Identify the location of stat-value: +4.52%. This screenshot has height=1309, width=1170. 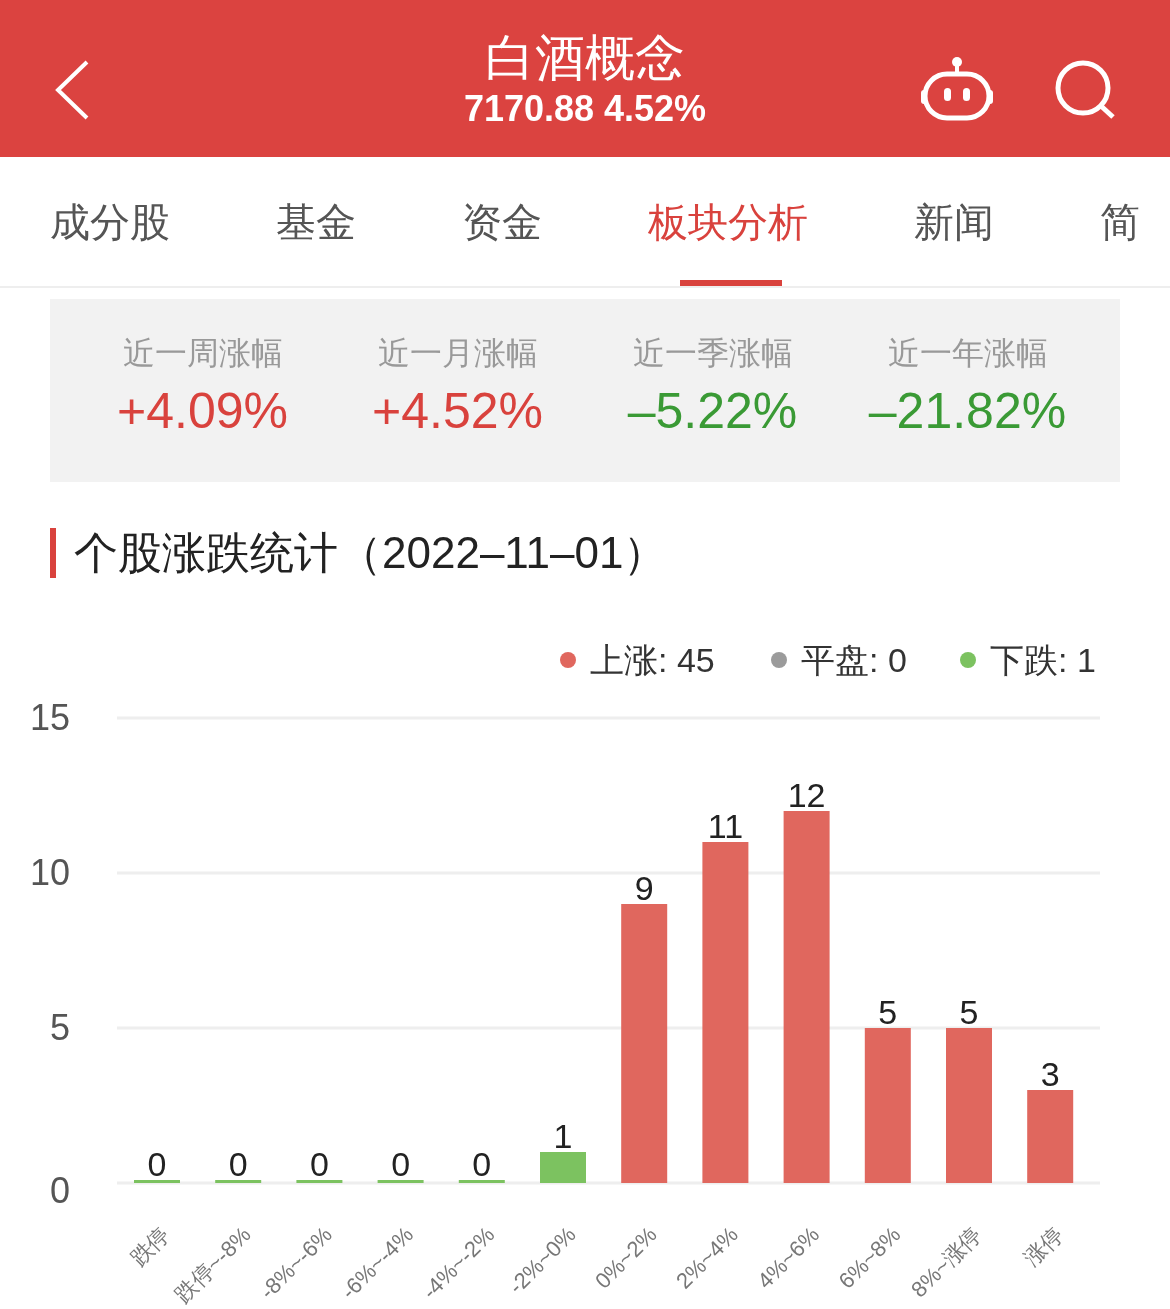
(457, 411).